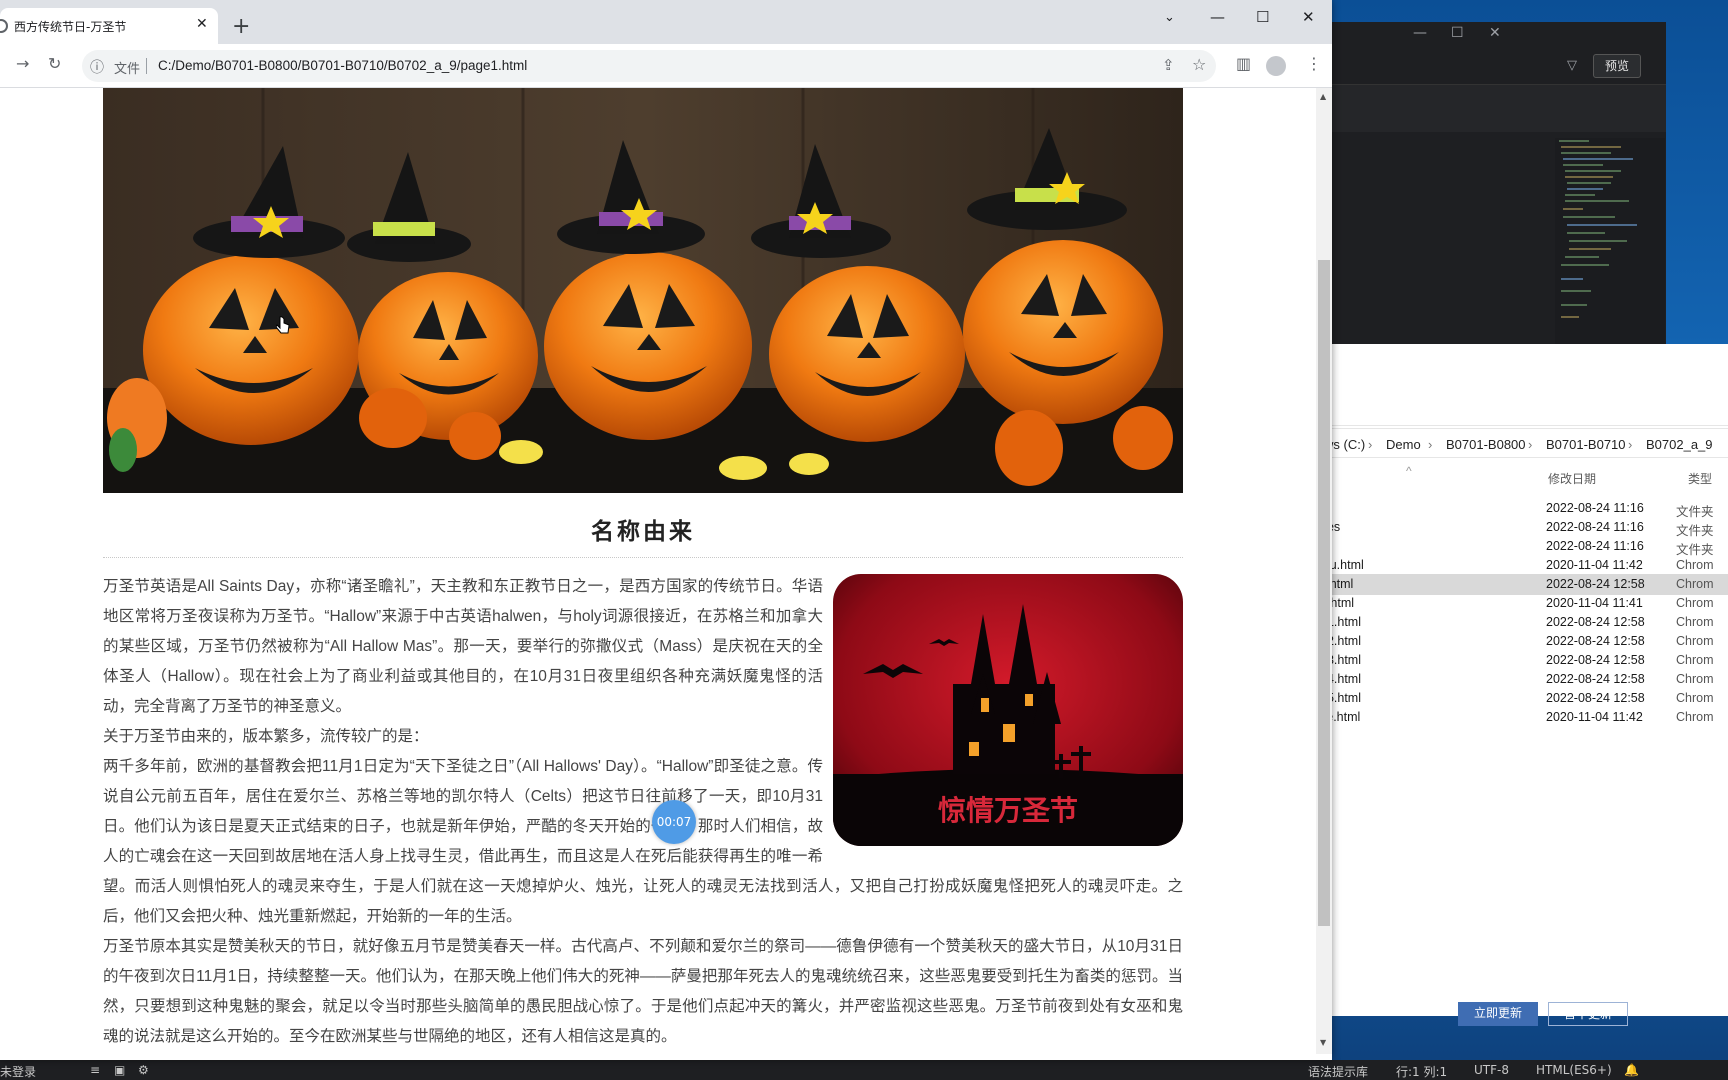 The image size is (1728, 1080). Describe the element at coordinates (643, 557) in the screenshot. I see `title-divider` at that location.